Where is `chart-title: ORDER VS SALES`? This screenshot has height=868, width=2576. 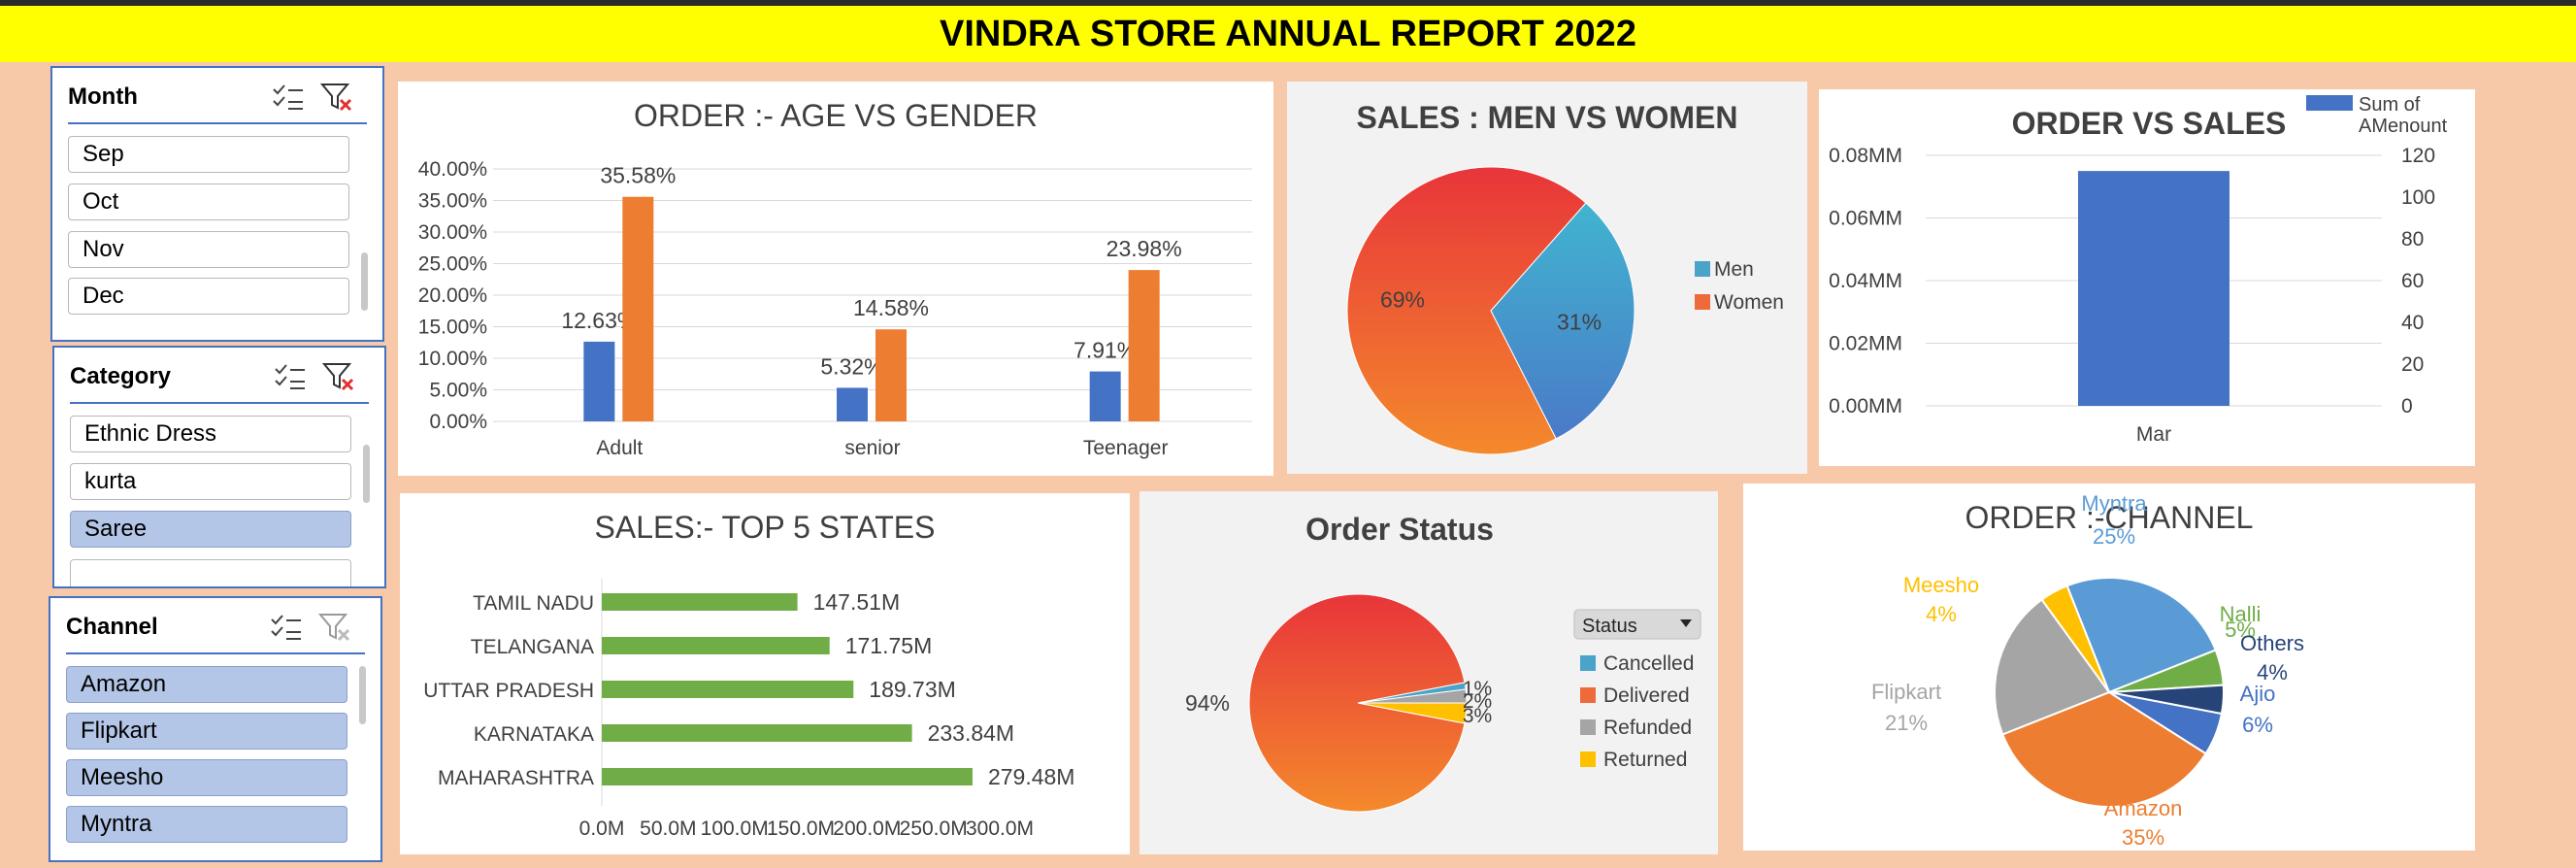
chart-title: ORDER VS SALES is located at coordinates (2149, 123).